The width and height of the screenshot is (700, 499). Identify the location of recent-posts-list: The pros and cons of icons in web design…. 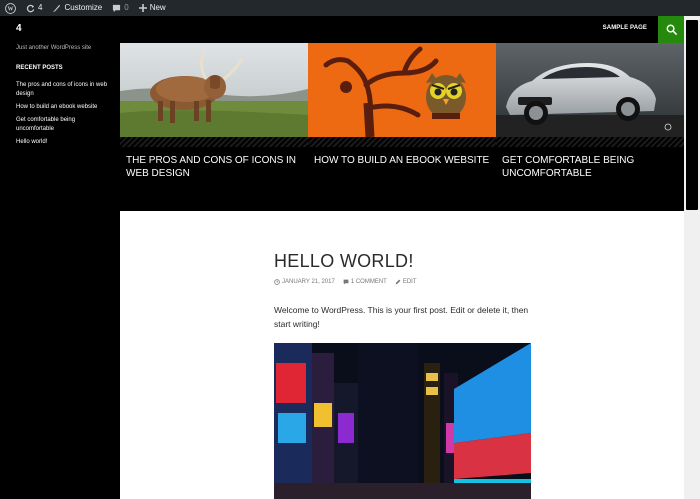
(63, 116).